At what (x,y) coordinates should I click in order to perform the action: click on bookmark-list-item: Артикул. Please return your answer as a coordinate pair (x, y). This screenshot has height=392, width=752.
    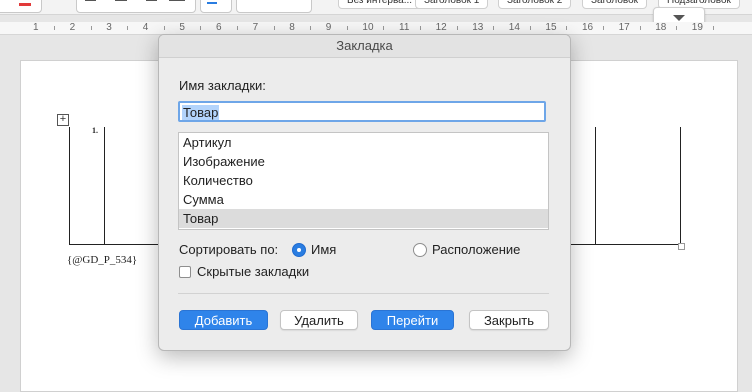
    Looking at the image, I should click on (363, 142).